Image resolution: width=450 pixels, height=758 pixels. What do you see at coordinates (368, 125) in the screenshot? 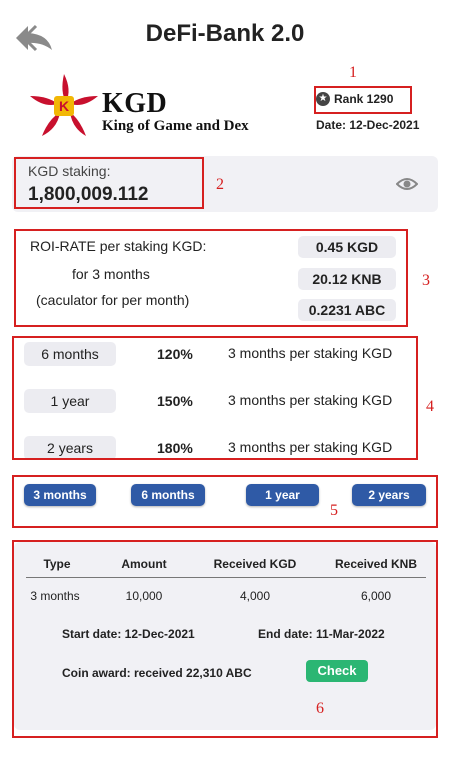
I see `current-date: Date: 12-Dec-2021` at bounding box center [368, 125].